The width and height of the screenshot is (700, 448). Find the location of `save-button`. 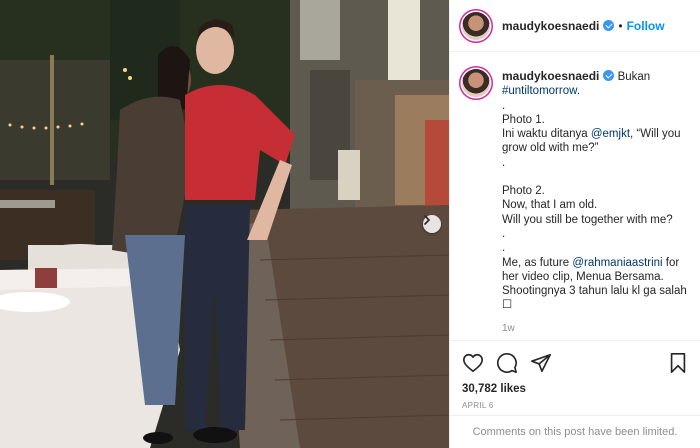

save-button is located at coordinates (678, 363).